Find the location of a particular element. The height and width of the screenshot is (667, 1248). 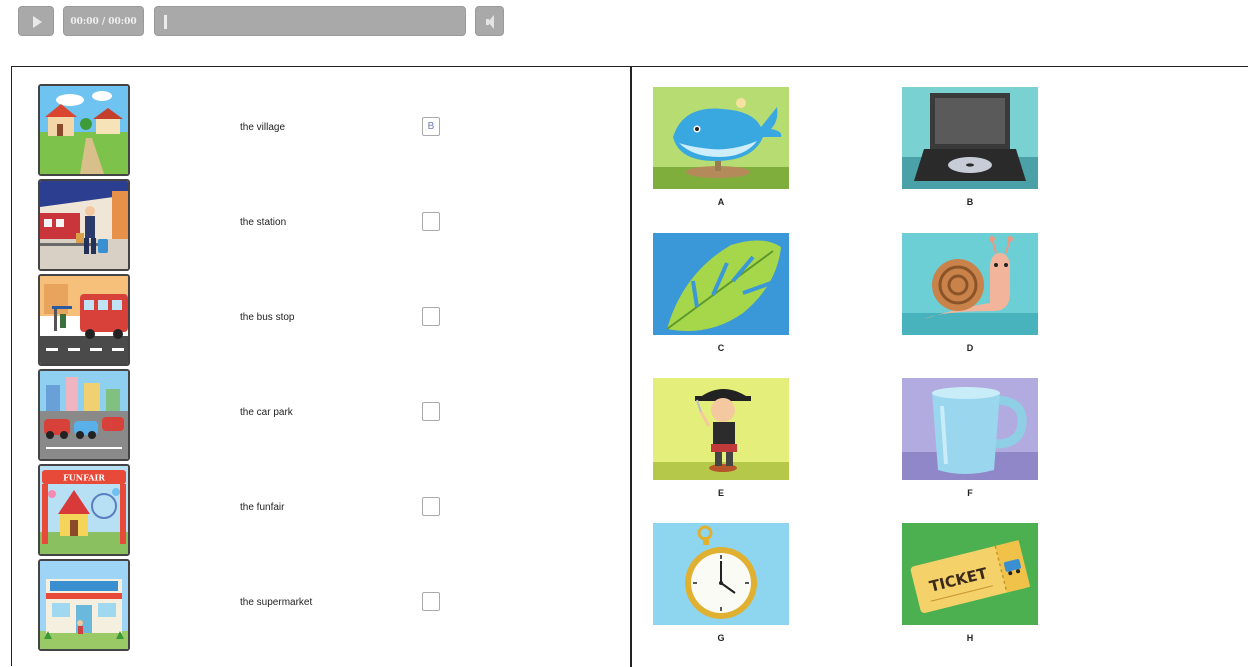

progress-track is located at coordinates (310, 21).